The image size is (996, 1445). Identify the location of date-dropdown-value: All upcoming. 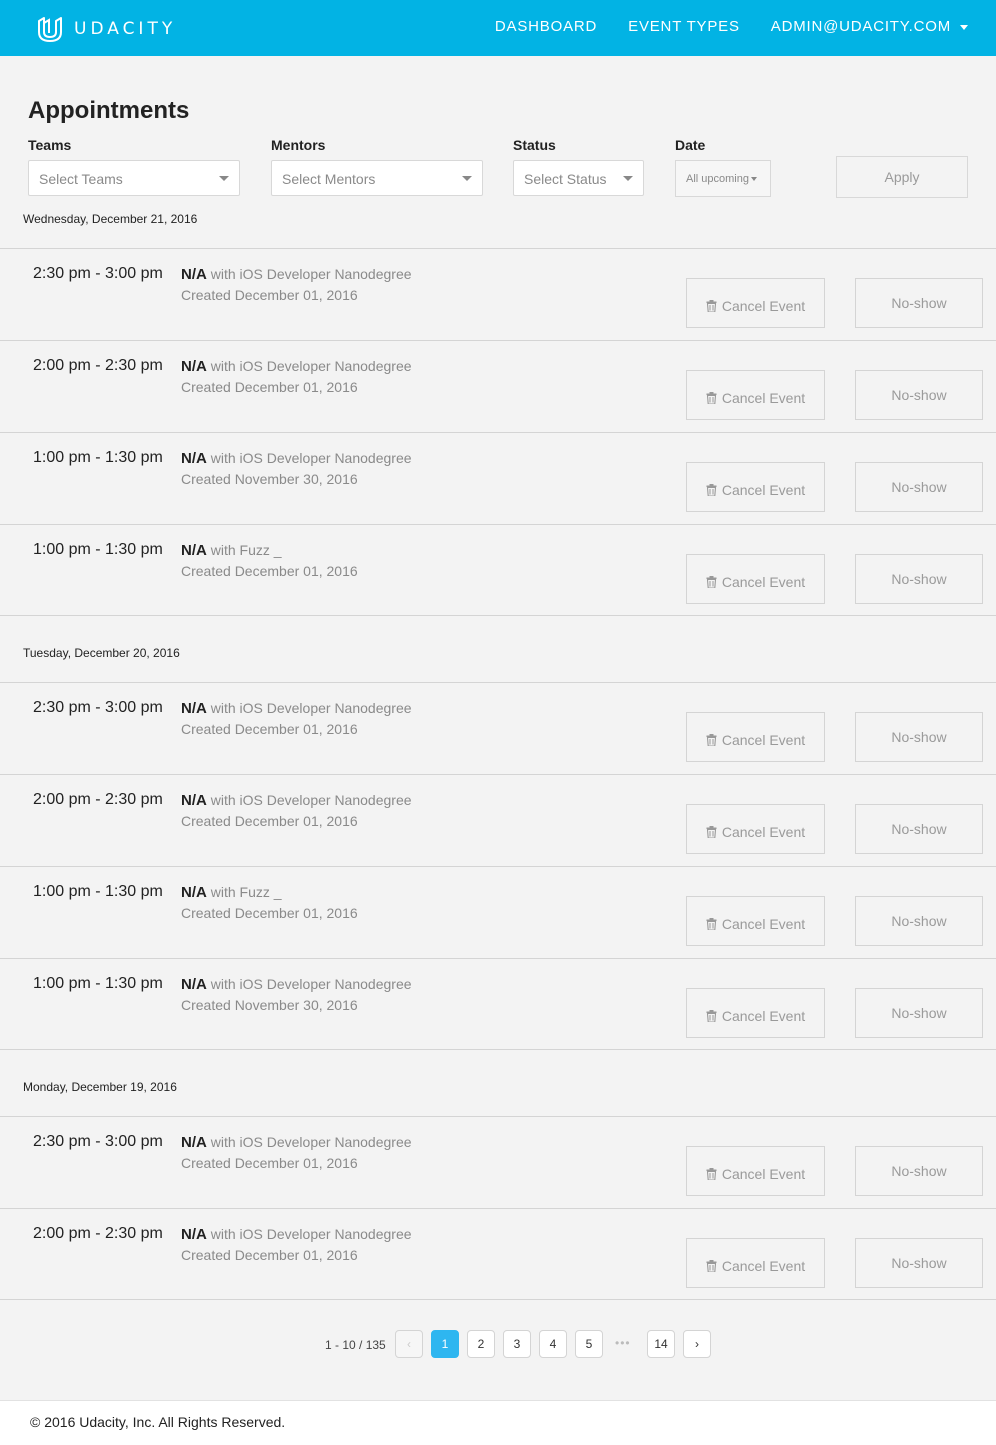
(717, 179).